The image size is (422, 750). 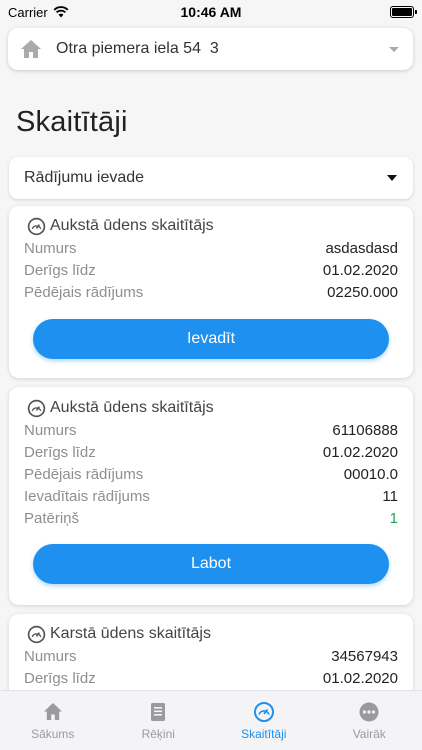 What do you see at coordinates (211, 474) in the screenshot?
I see `meter-row: Pēdējais rādījums 00010.0` at bounding box center [211, 474].